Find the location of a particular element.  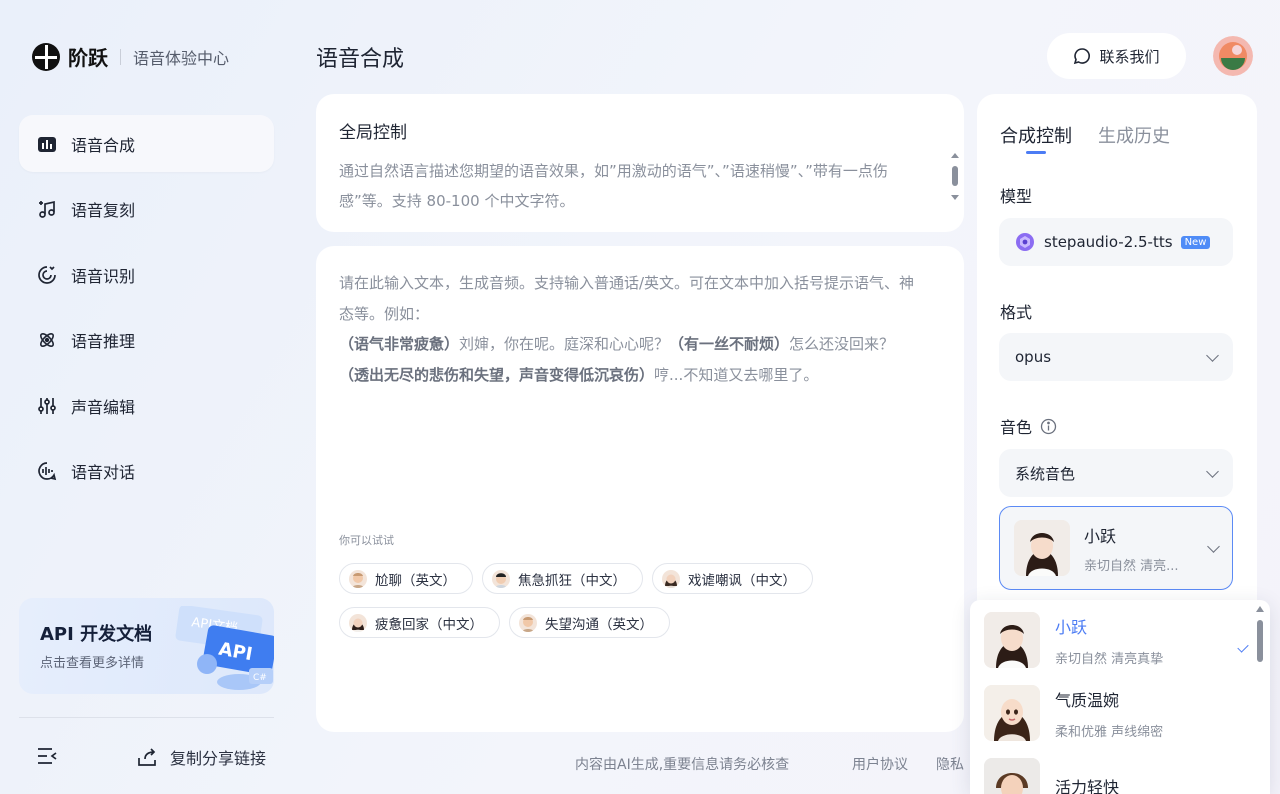

model-select: stepaudio-2.5-tts New is located at coordinates (1116, 242).